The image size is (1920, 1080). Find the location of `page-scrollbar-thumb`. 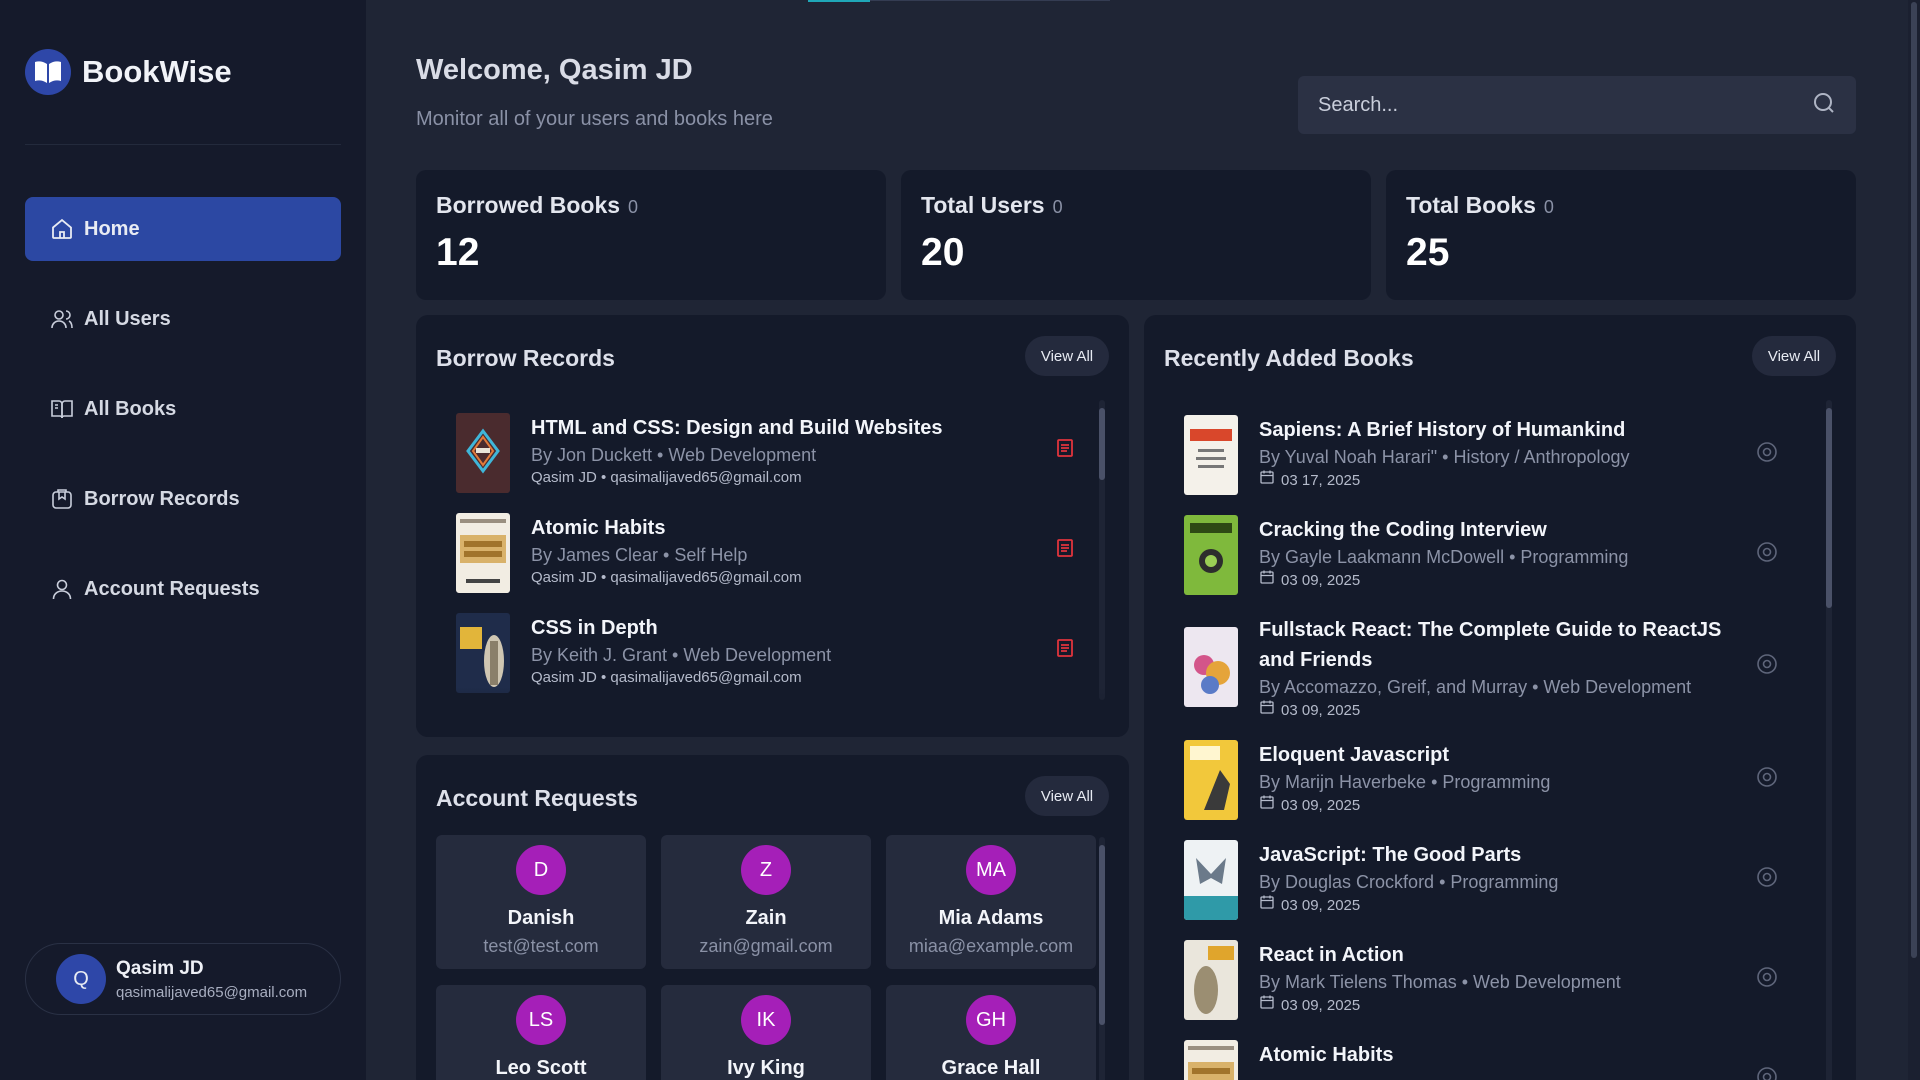

page-scrollbar-thumb is located at coordinates (1914, 480).